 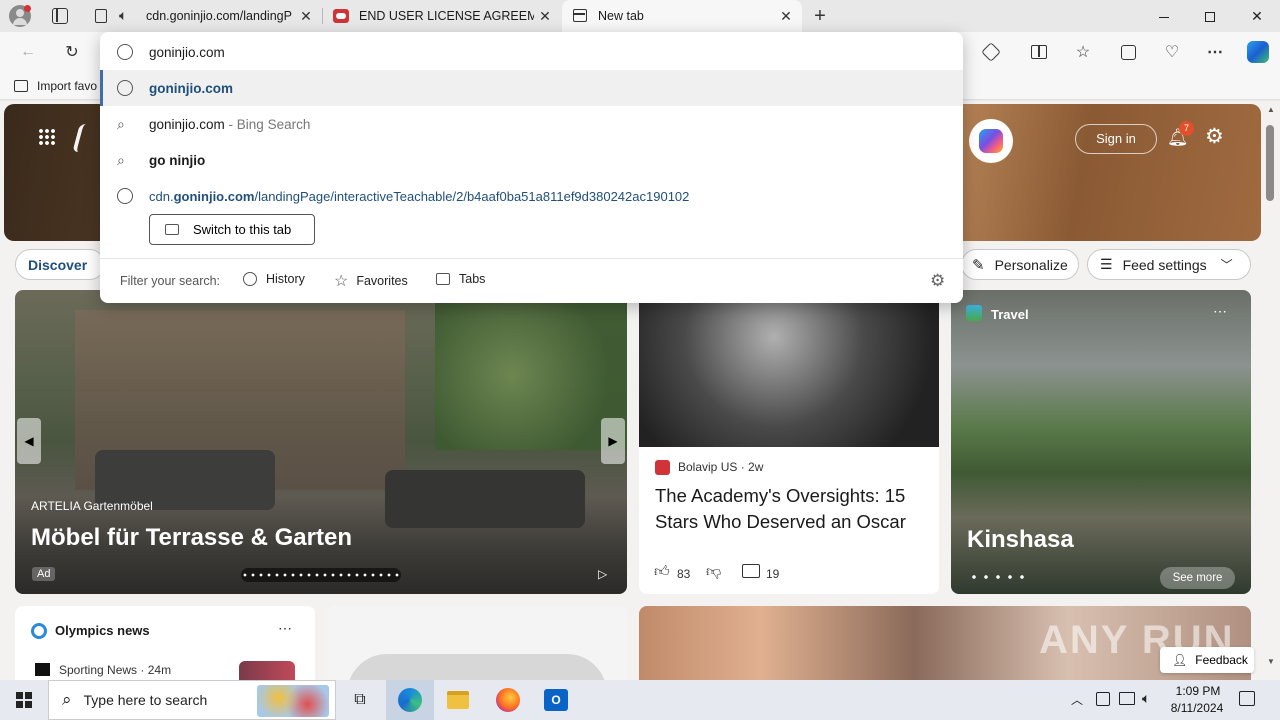 I want to click on split-screen-icon, so click(x=1039, y=52).